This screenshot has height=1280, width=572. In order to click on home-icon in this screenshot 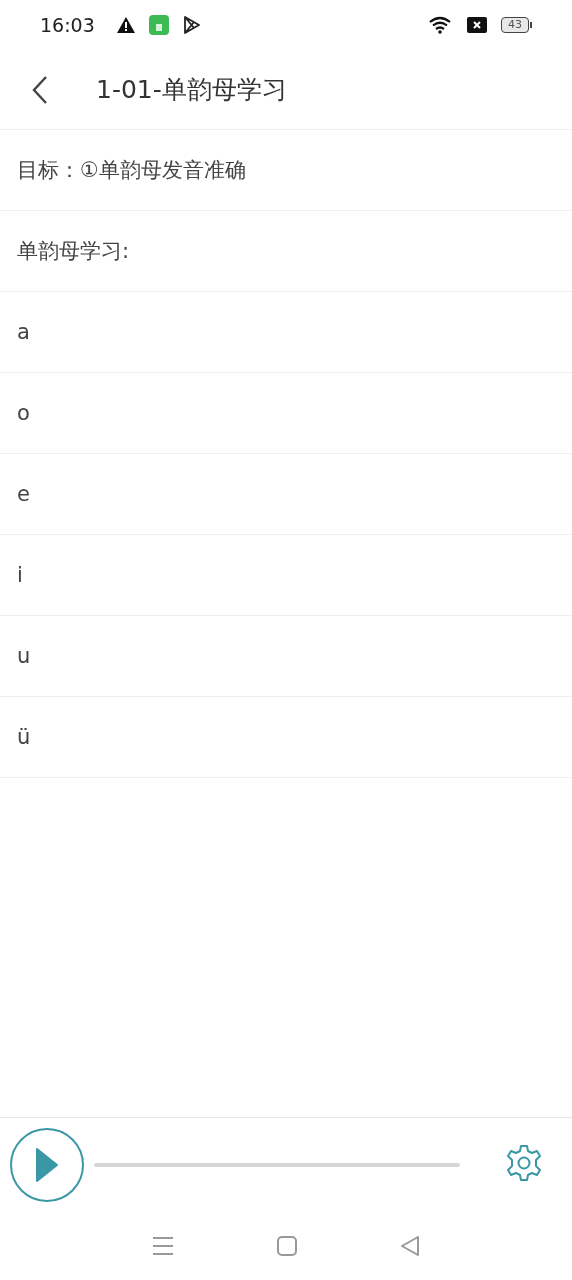, I will do `click(287, 1246)`.